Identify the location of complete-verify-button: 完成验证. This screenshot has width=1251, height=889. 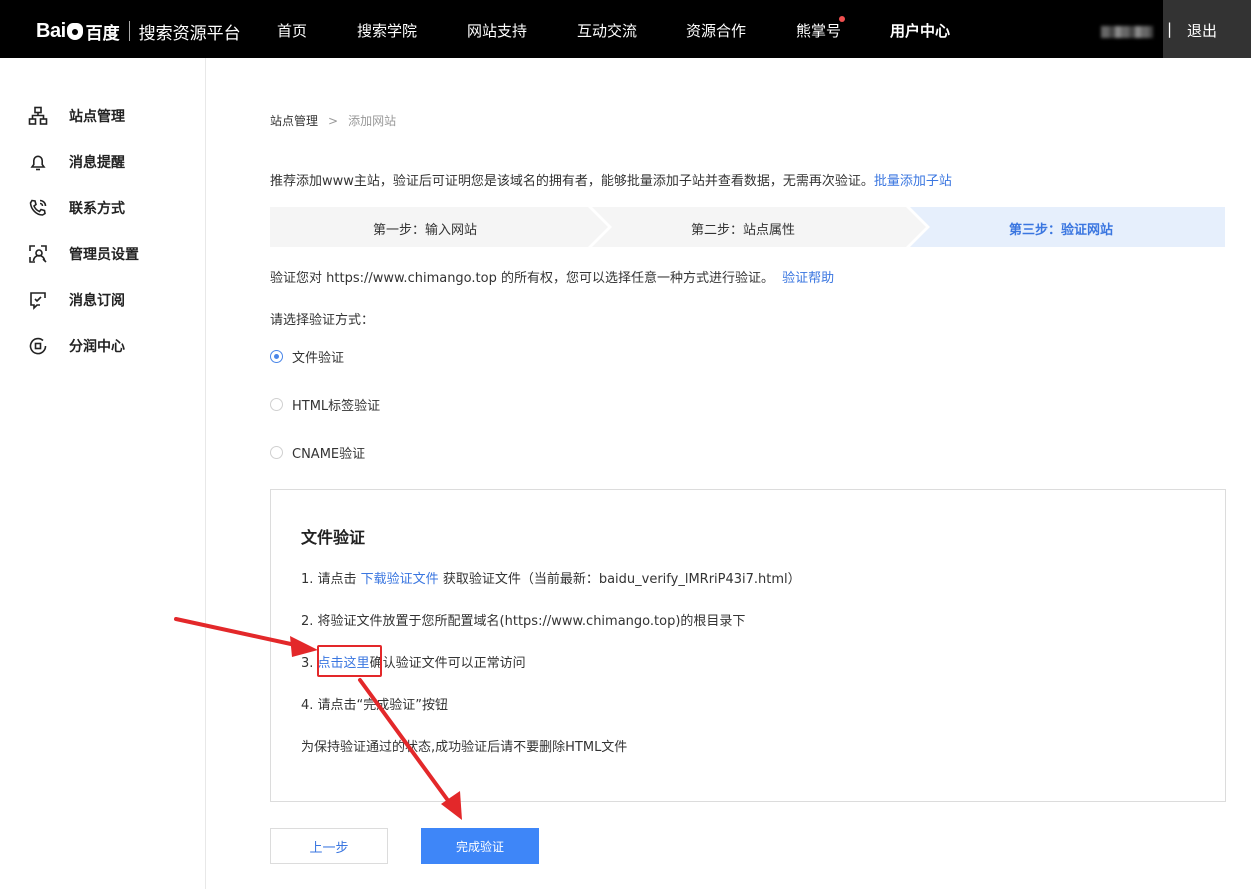
(480, 846).